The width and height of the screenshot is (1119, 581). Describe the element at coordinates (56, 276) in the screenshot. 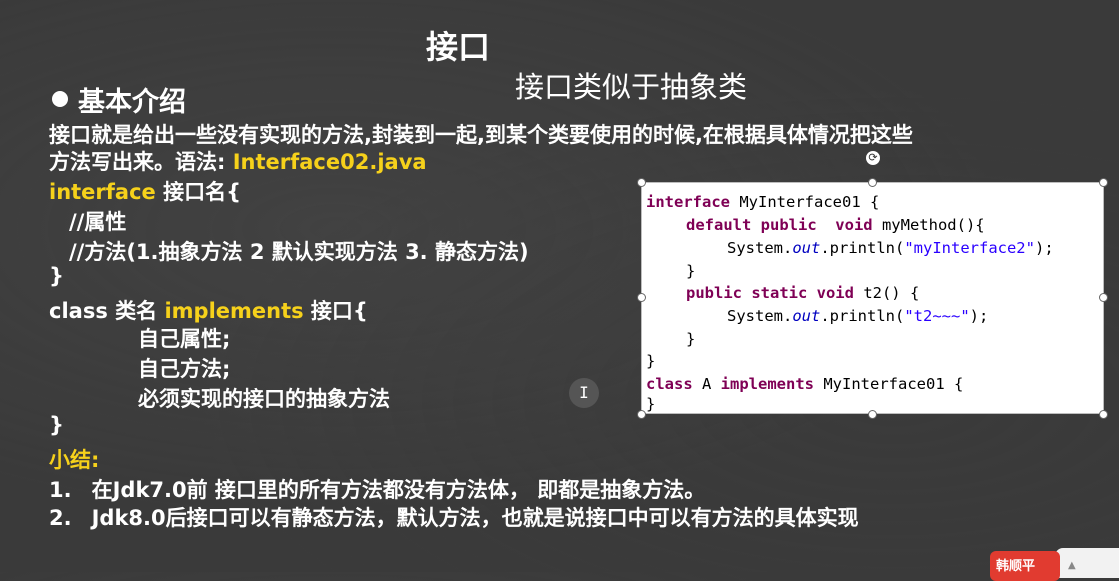

I see `syntax-close-brace-1: }` at that location.